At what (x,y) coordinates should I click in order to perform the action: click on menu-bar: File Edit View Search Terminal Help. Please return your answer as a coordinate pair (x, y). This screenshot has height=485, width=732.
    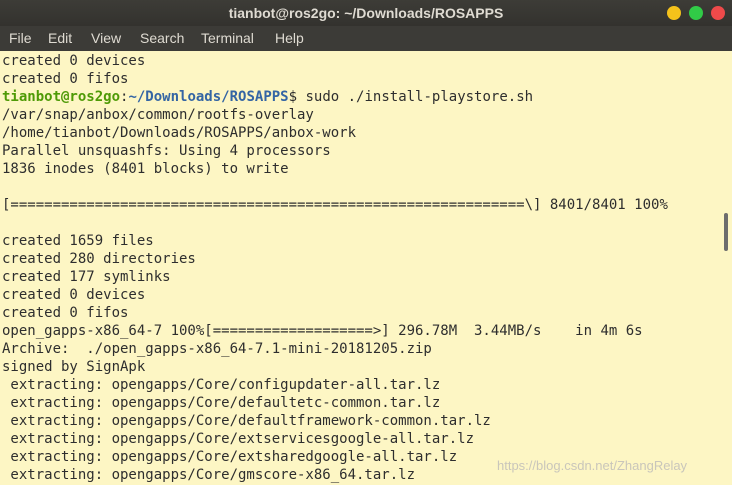
    Looking at the image, I should click on (366, 38).